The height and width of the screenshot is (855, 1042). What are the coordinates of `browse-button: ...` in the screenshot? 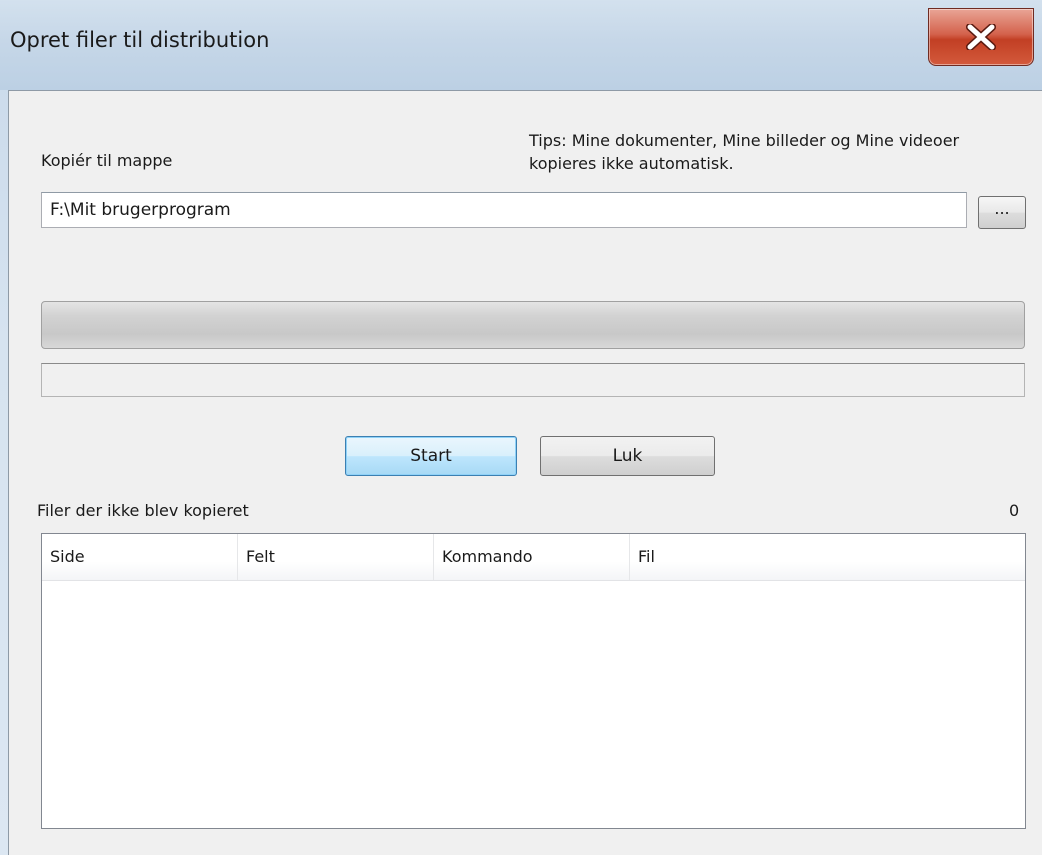 It's located at (1002, 212).